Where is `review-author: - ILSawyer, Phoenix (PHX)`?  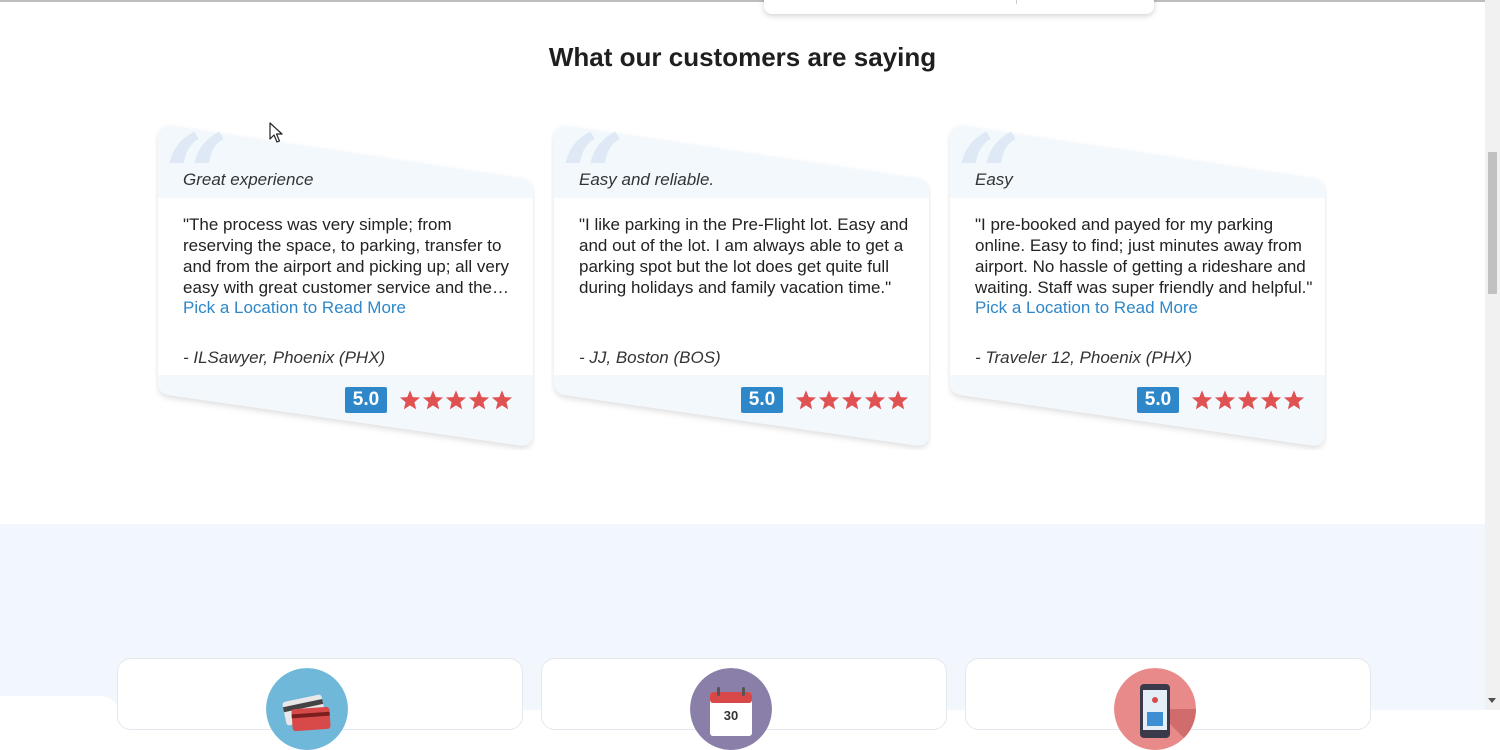
review-author: - ILSawyer, Phoenix (PHX) is located at coordinates (284, 357).